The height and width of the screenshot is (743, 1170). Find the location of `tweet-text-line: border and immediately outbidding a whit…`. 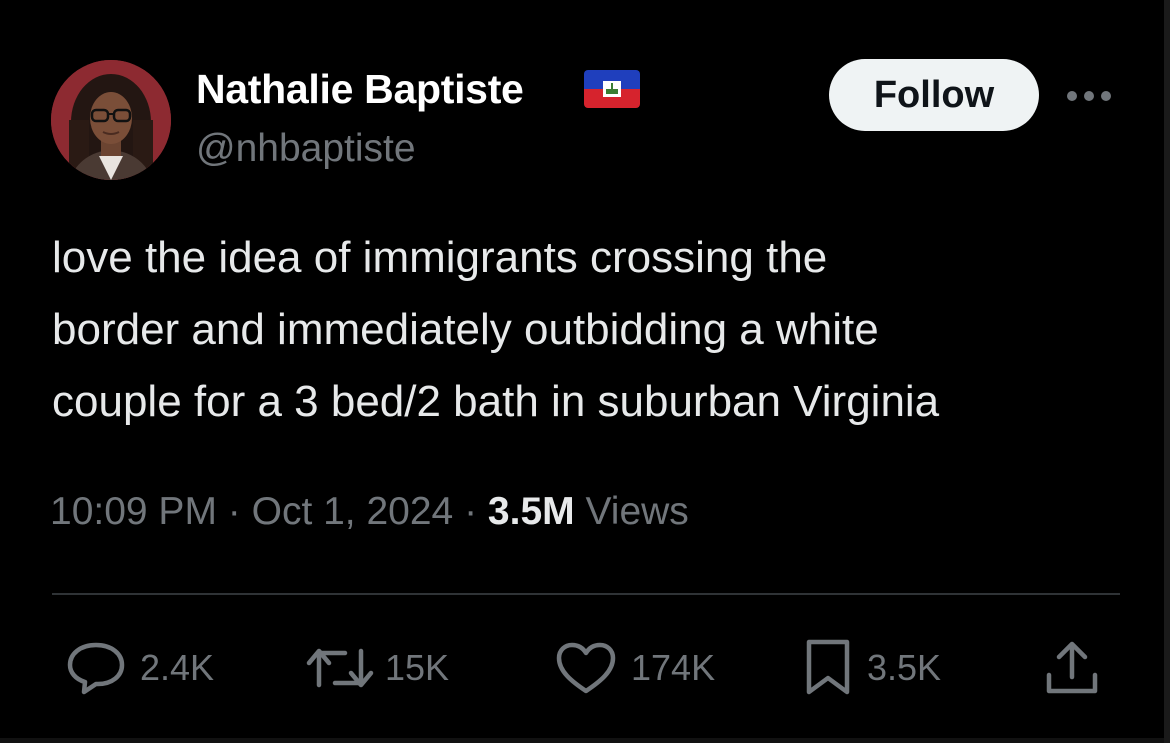

tweet-text-line: border and immediately outbidding a whit… is located at coordinates (465, 329).